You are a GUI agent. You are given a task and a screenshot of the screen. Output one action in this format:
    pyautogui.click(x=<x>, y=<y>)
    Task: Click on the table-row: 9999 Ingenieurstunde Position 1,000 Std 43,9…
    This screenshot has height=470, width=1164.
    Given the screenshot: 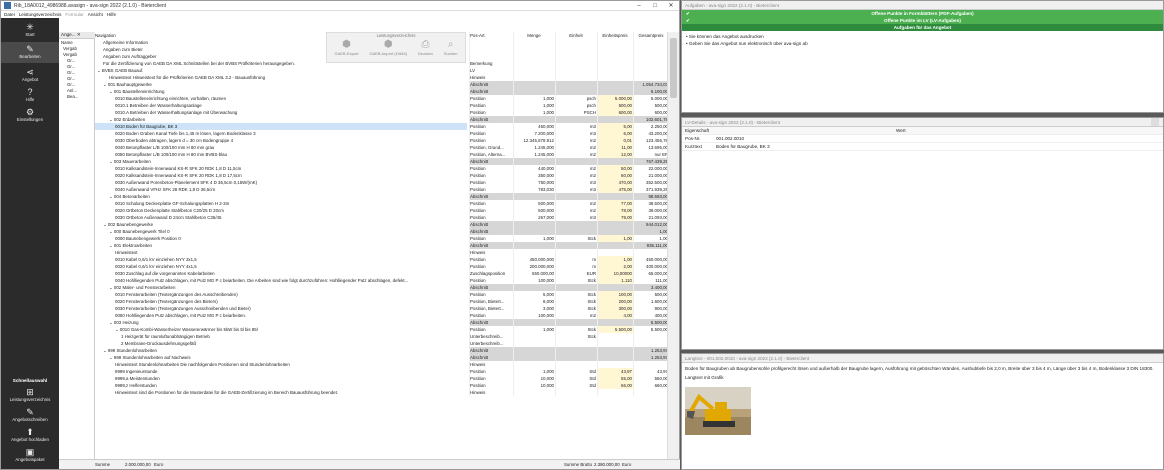 What is the action you would take?
    pyautogui.click(x=382, y=371)
    